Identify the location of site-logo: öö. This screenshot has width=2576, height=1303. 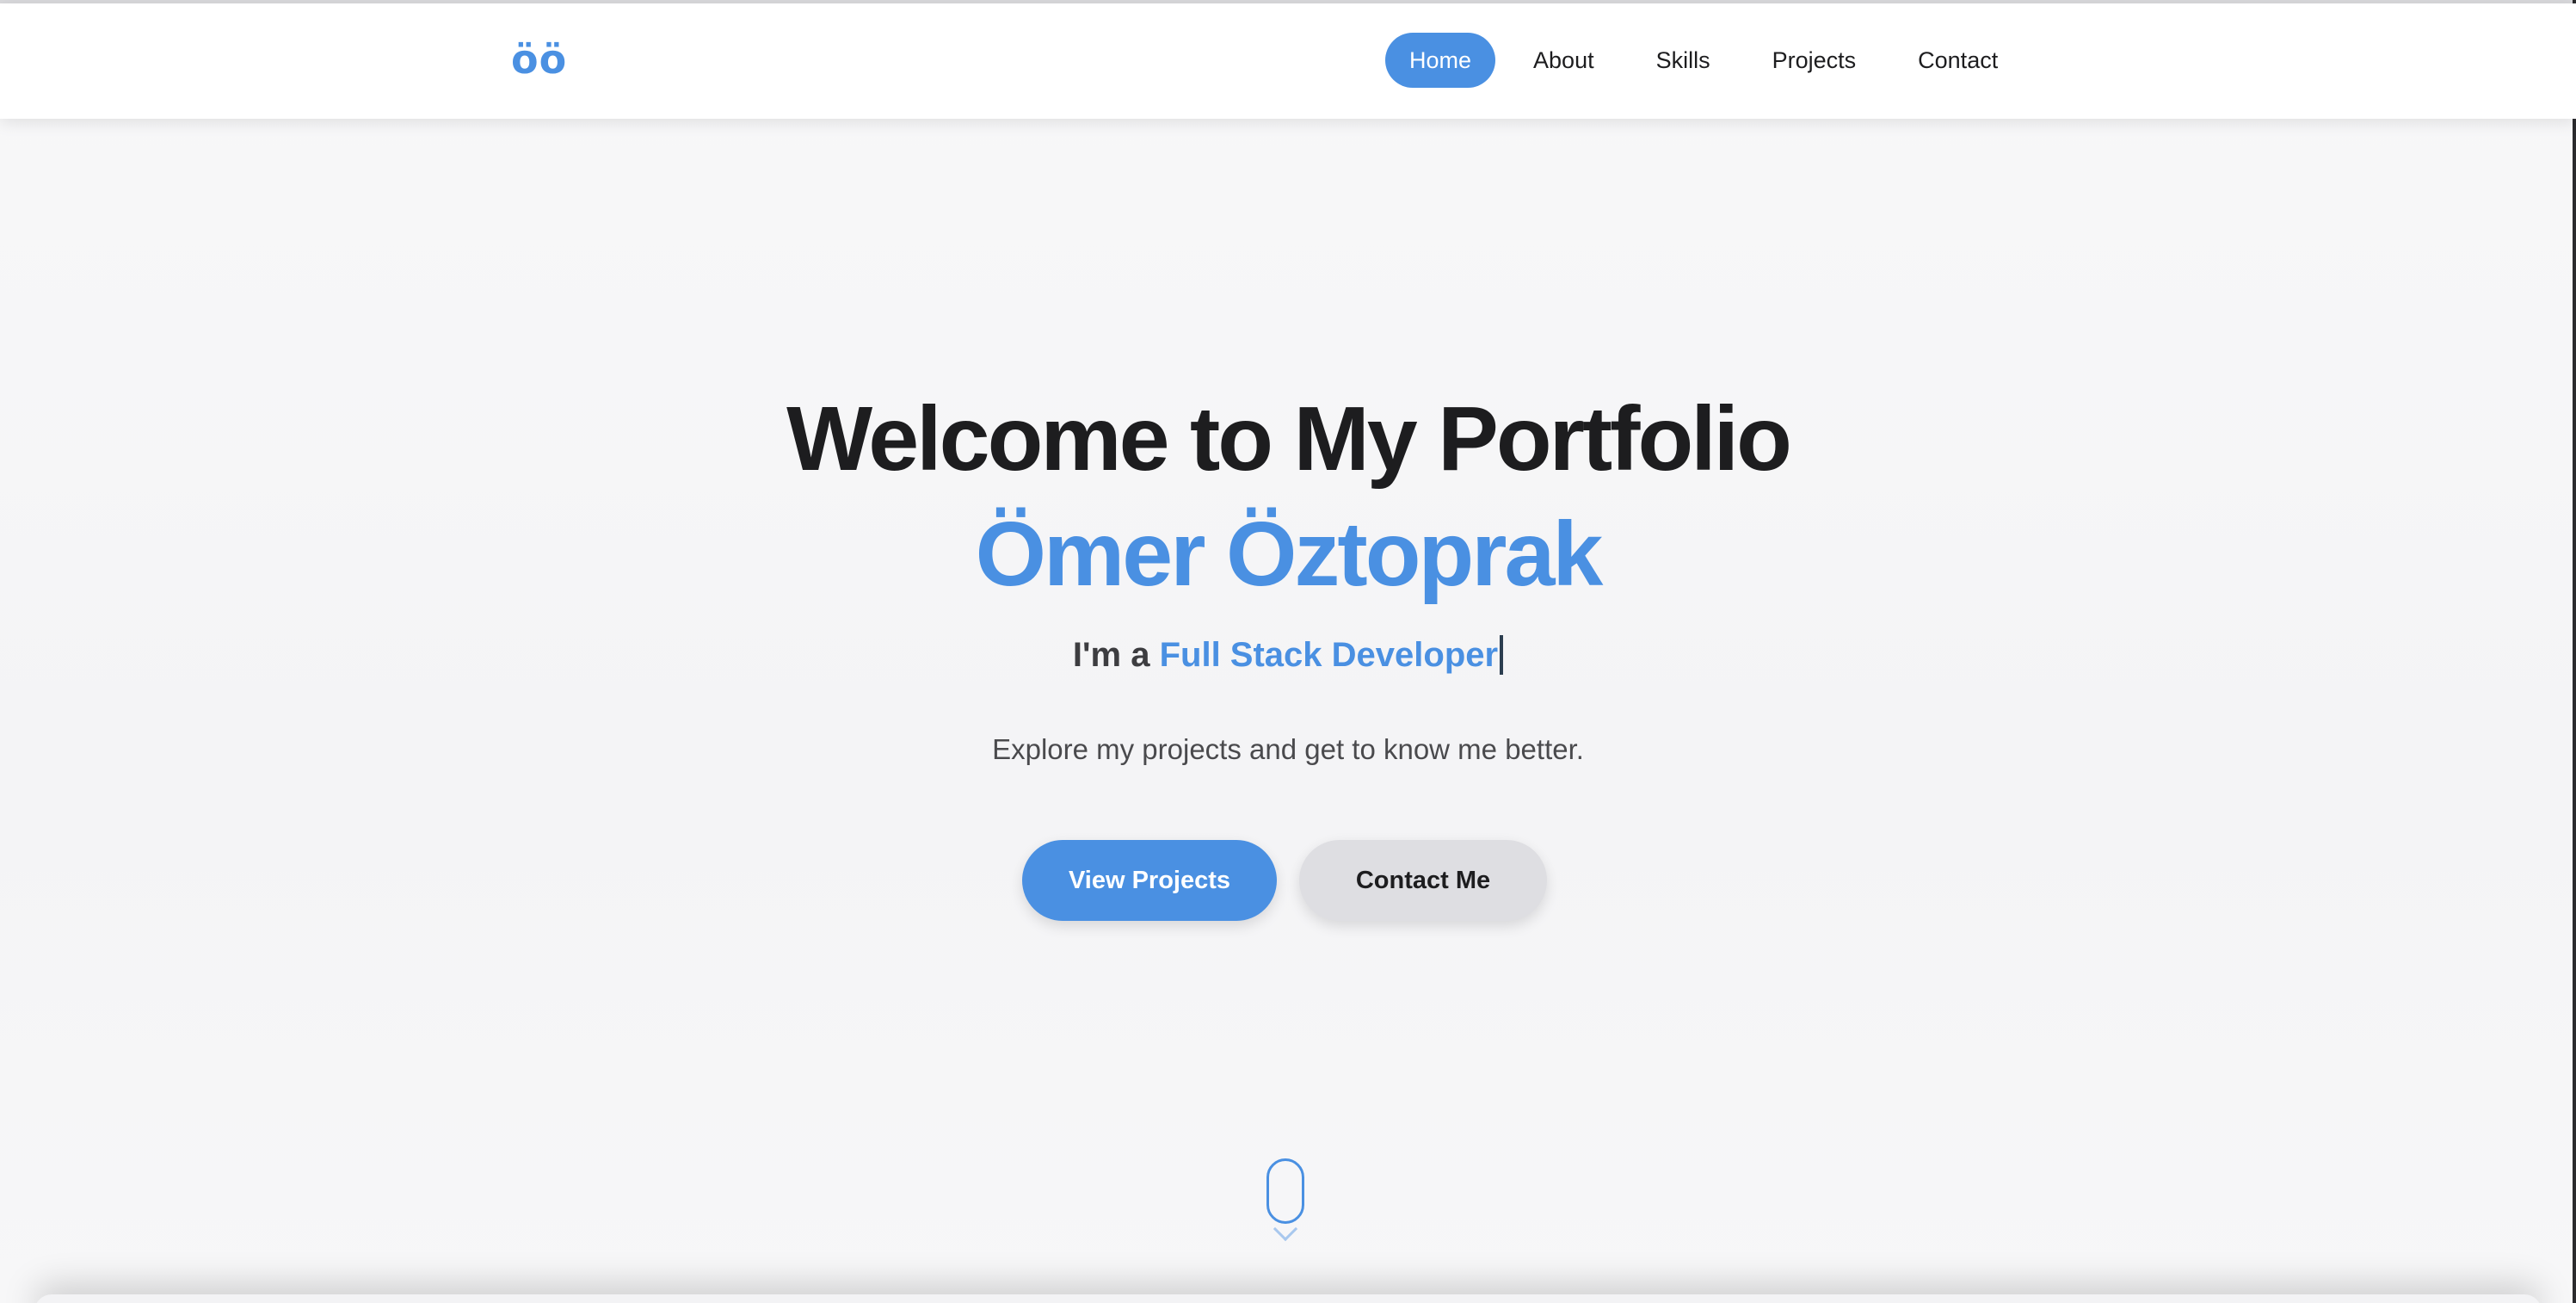
(539, 59).